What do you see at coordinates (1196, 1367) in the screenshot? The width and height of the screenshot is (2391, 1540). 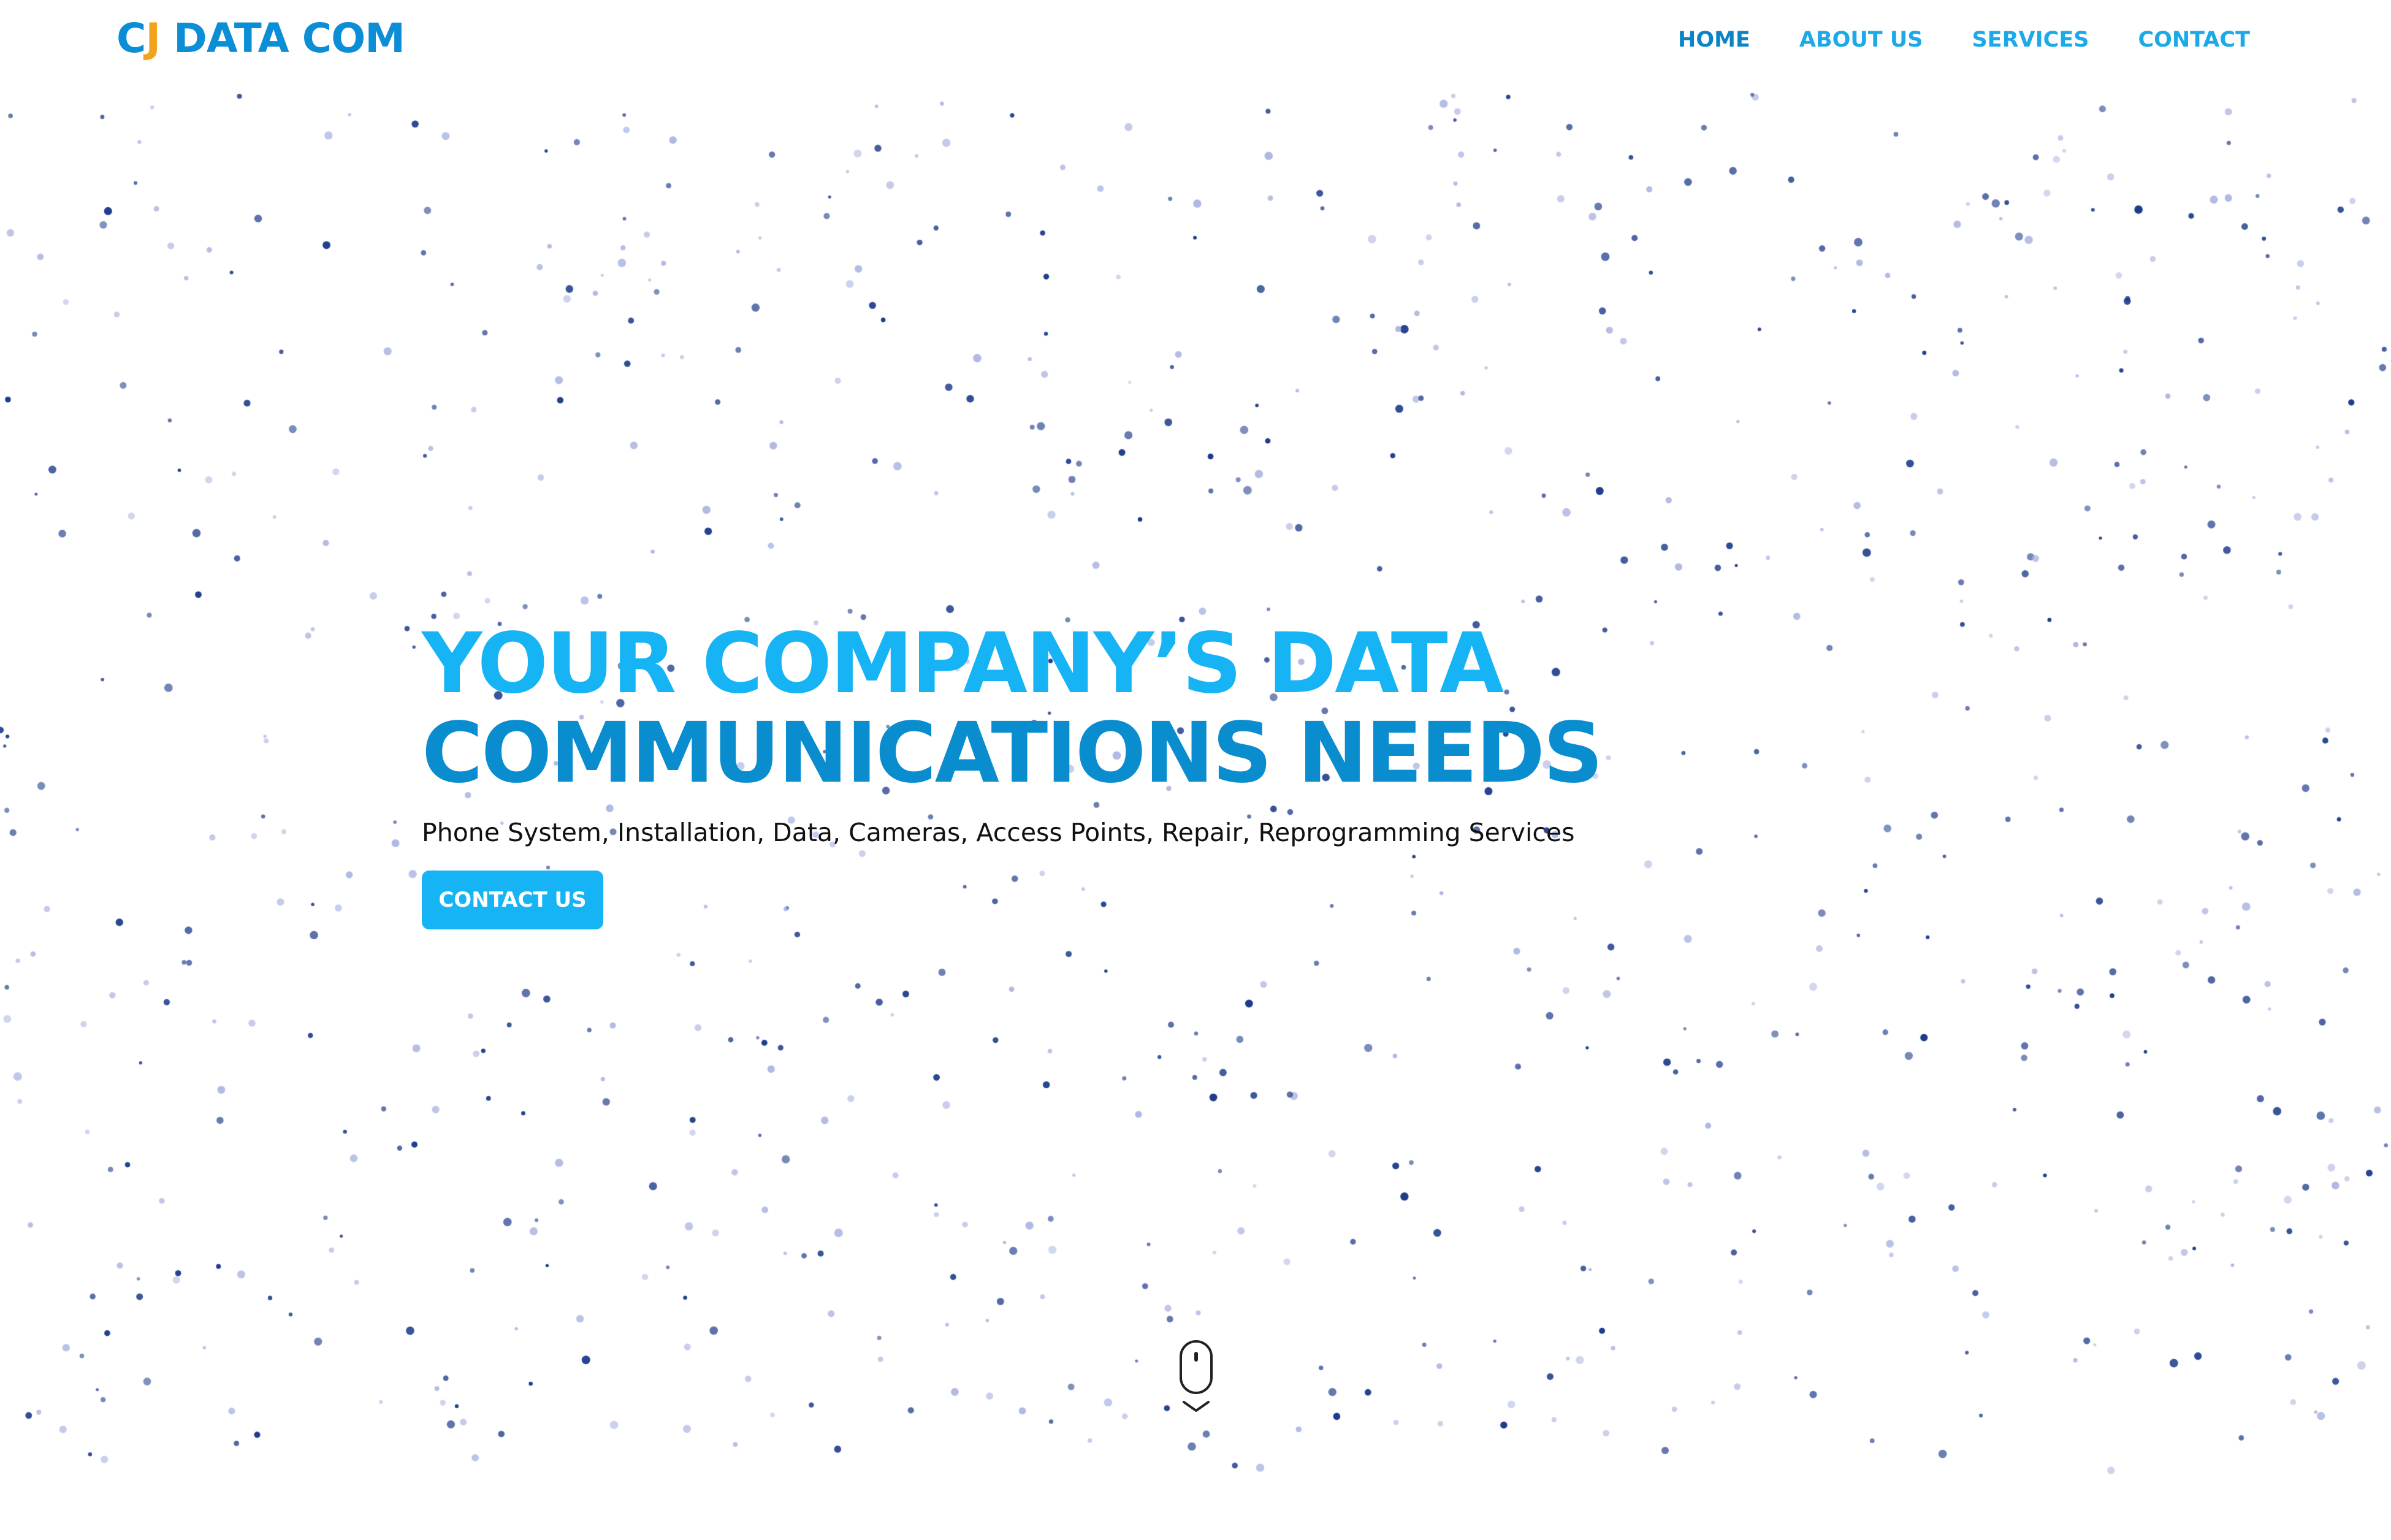 I see `mouse-scroll-icon` at bounding box center [1196, 1367].